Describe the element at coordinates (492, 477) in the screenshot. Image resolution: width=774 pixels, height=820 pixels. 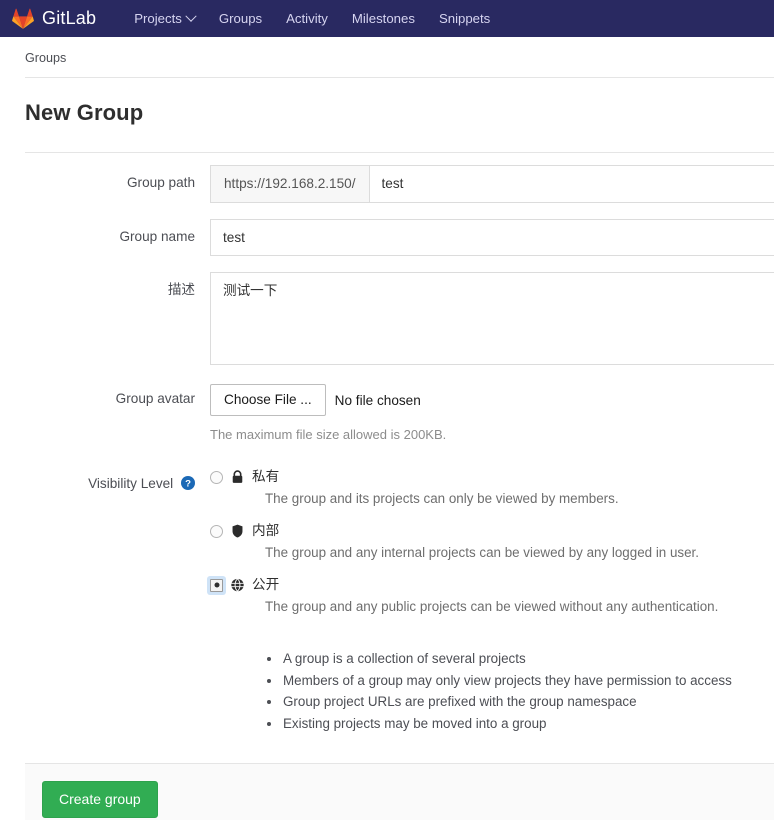
I see `visibility-option-private-head: 私有` at that location.